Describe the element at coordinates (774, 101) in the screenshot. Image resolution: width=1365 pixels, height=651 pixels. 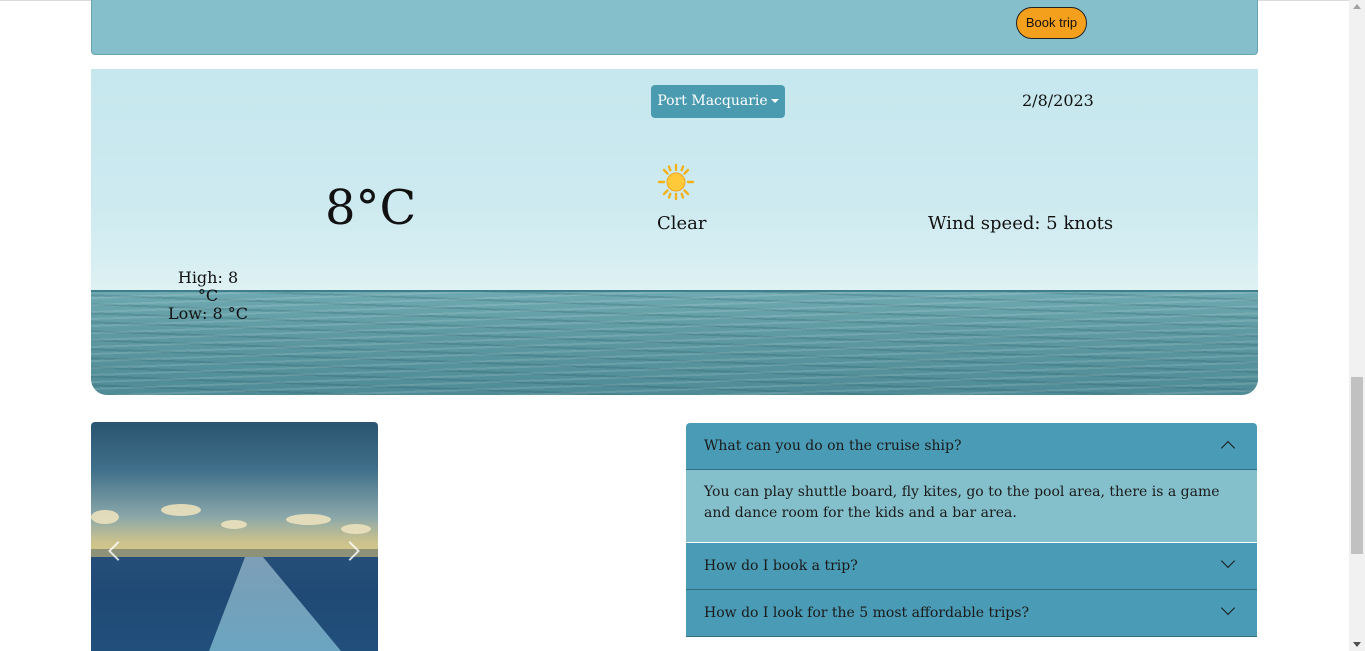
I see `caret-down-icon` at that location.